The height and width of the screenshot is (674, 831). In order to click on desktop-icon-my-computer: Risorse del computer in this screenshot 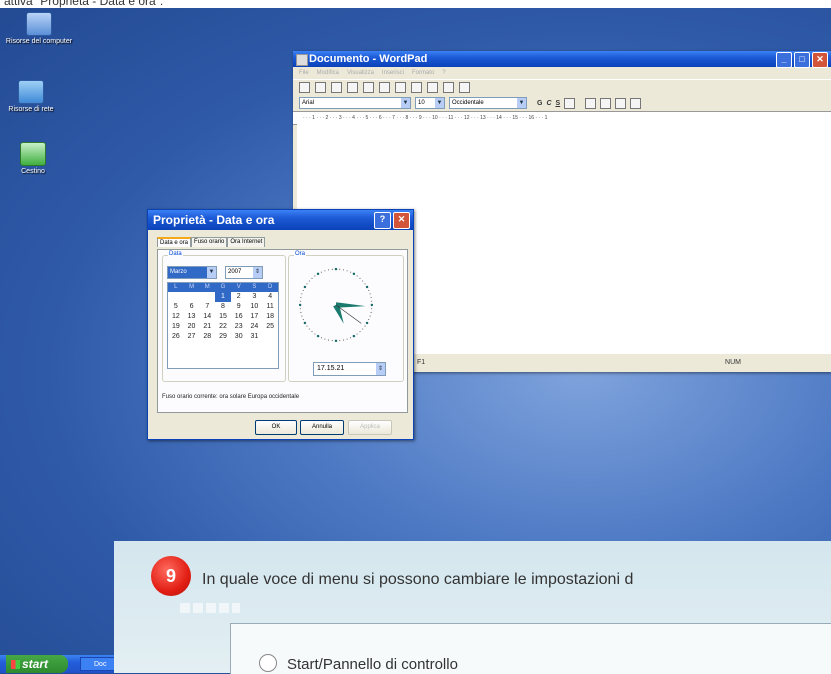, I will do `click(39, 29)`.